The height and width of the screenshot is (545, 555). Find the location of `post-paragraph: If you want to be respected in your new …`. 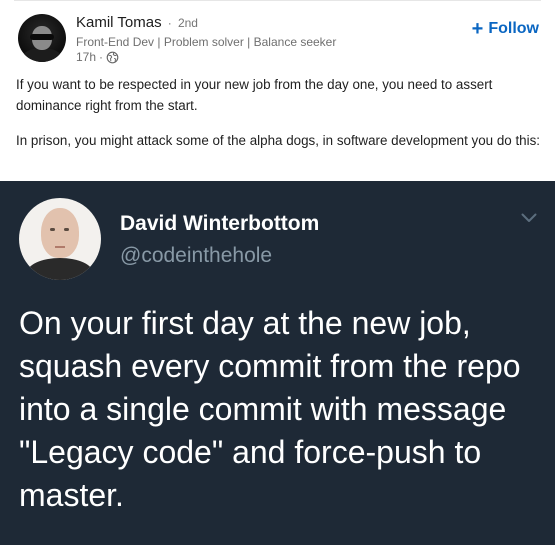

post-paragraph: If you want to be respected in your new … is located at coordinates (254, 95).